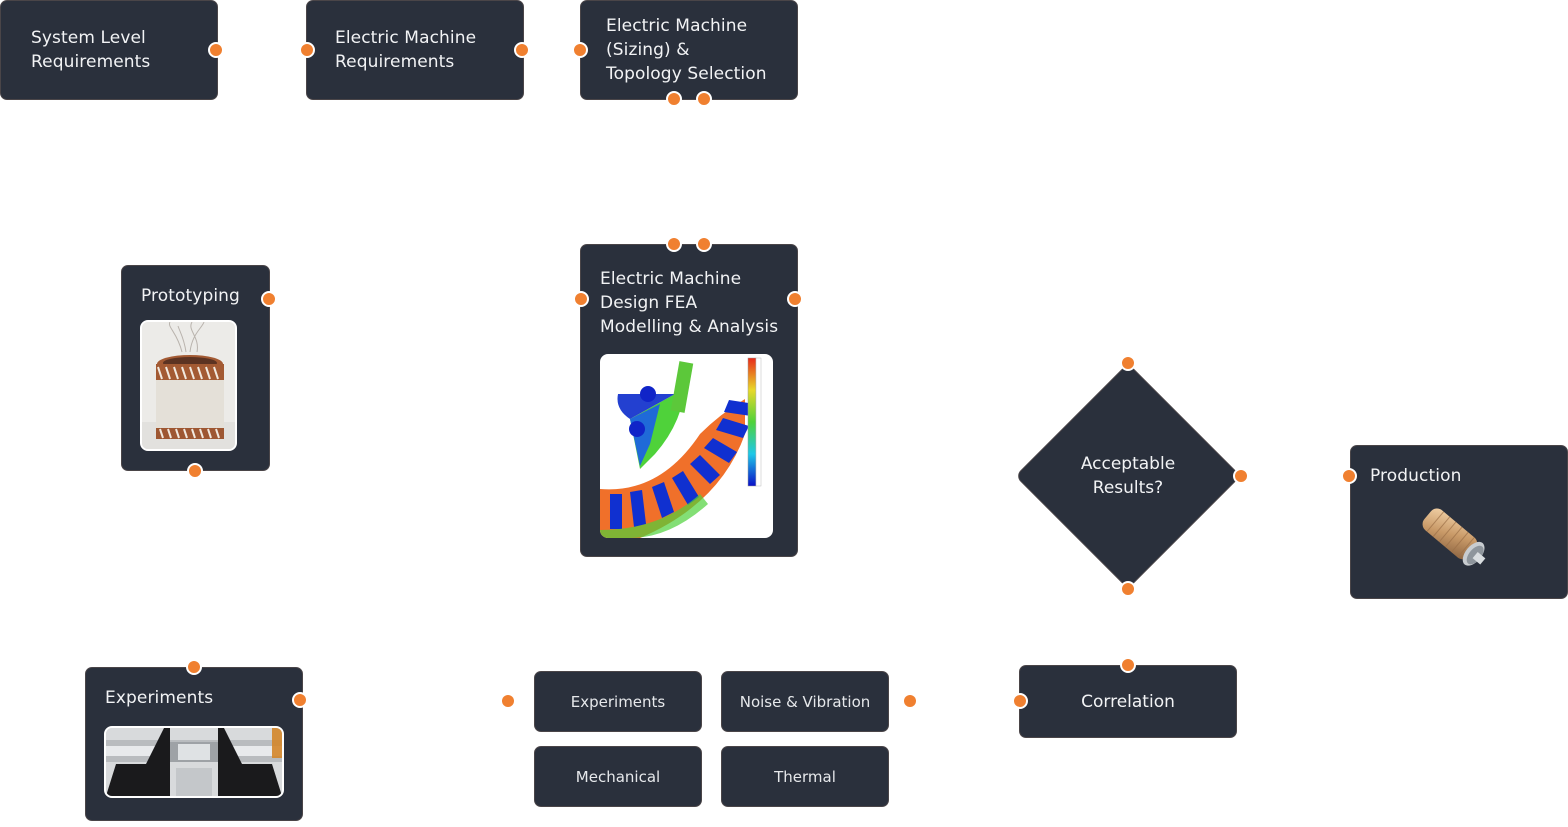 Image resolution: width=1568 pixels, height=827 pixels. What do you see at coordinates (686, 74) in the screenshot?
I see `node-label: Topology Selection` at bounding box center [686, 74].